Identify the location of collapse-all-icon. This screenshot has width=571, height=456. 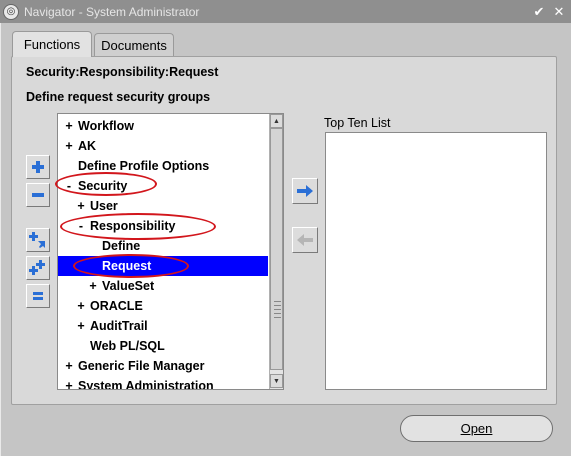
(38, 296).